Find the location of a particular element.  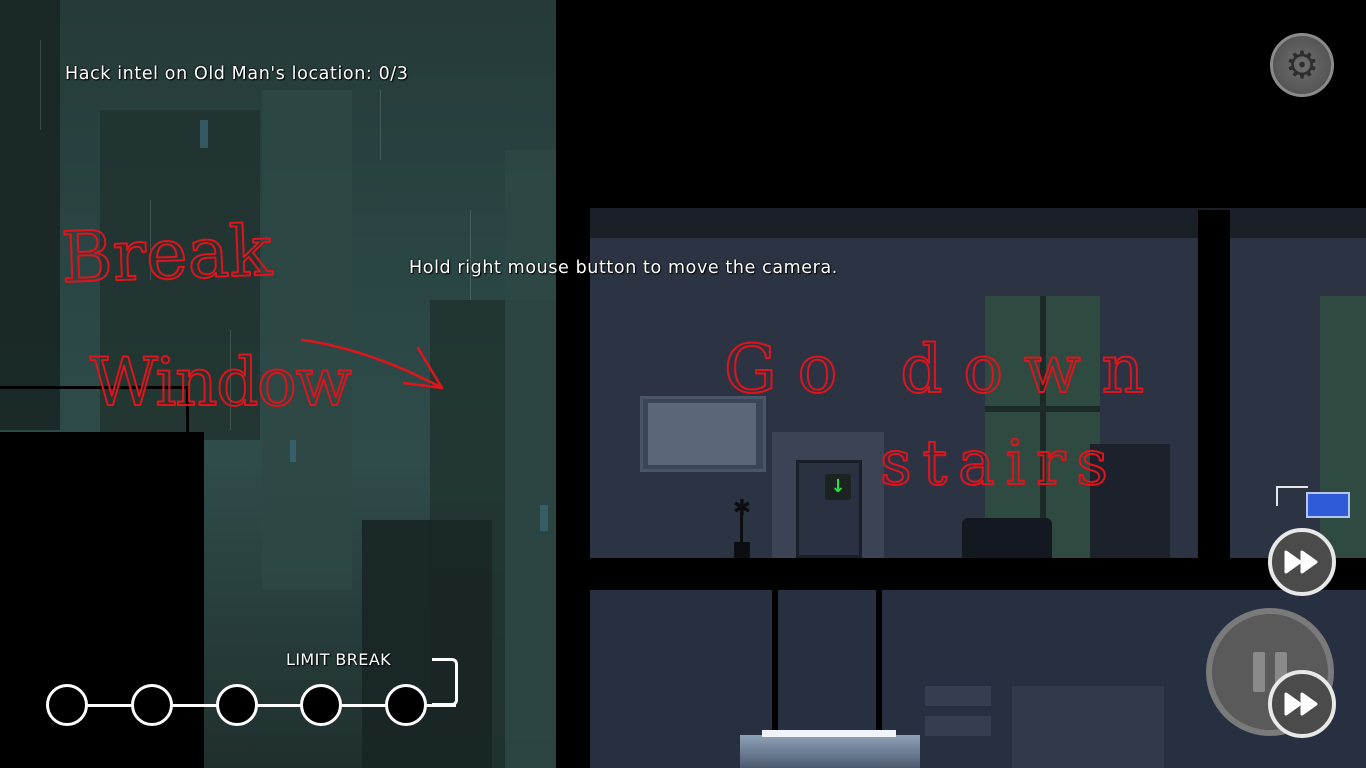

fast-forward-button is located at coordinates (1302, 562).